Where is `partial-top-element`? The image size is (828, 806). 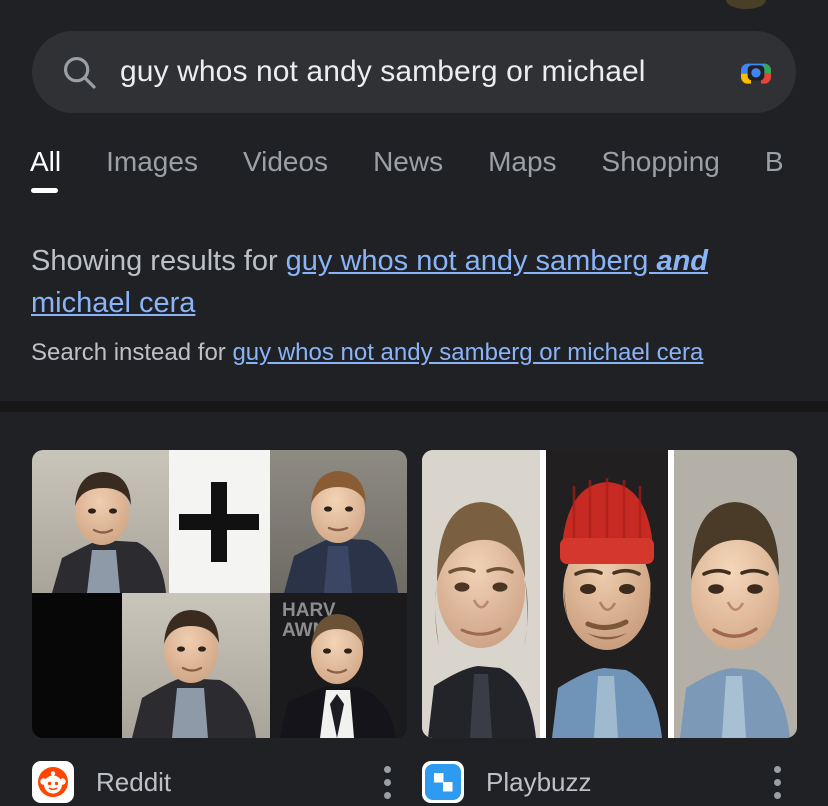
partial-top-element is located at coordinates (746, 4).